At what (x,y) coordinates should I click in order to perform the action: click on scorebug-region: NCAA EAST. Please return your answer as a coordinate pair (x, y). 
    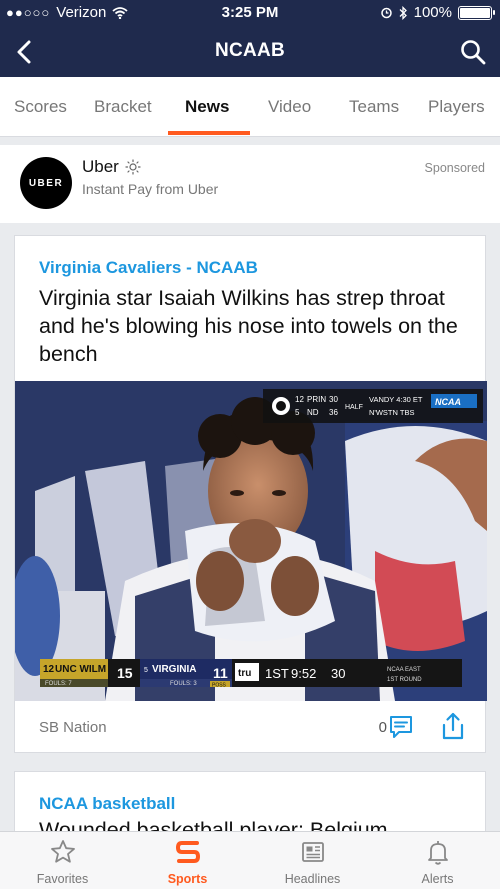
    Looking at the image, I should click on (404, 670).